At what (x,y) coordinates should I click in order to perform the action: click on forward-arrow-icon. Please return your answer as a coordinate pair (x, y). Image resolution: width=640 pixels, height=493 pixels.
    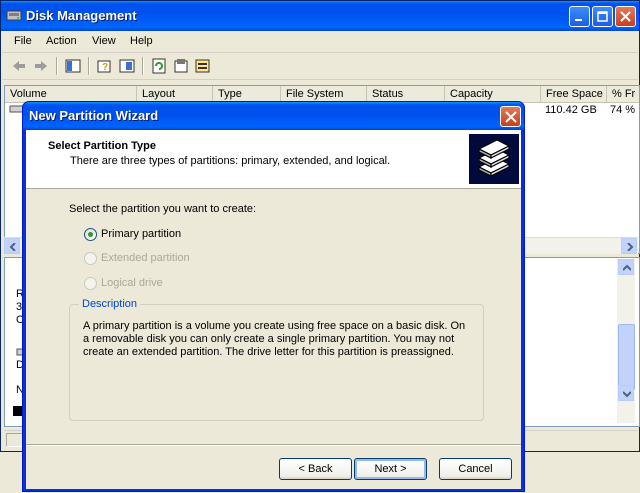
    Looking at the image, I should click on (41, 66).